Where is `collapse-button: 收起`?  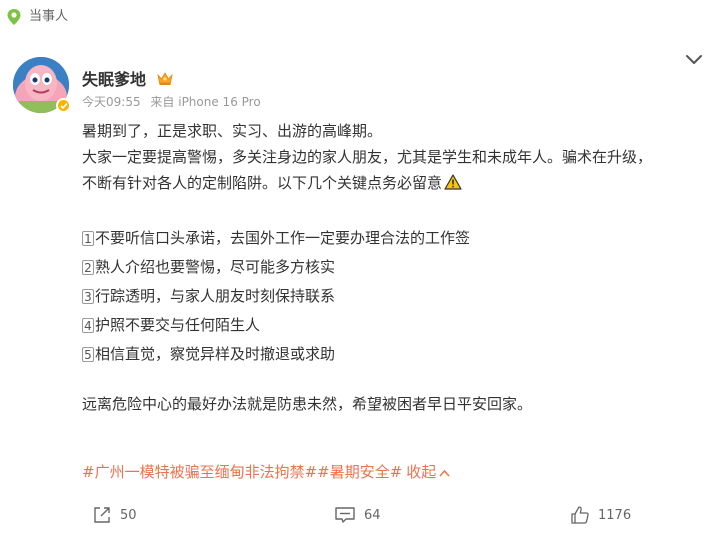 collapse-button: 收起 is located at coordinates (428, 472).